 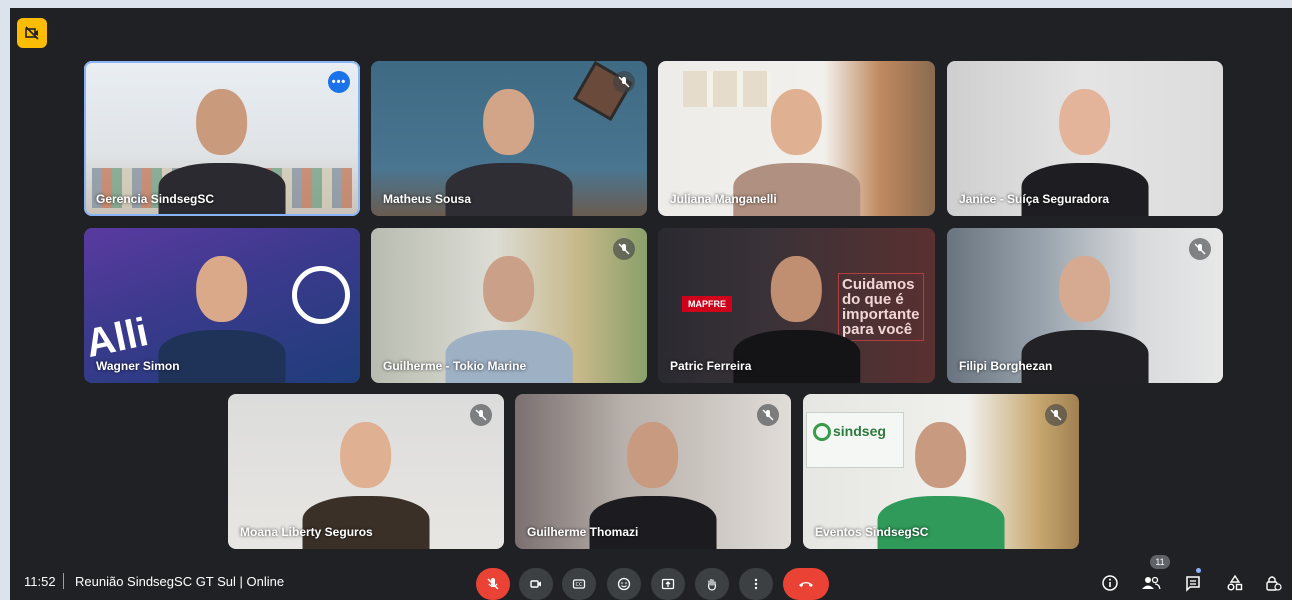 I want to click on svg-text: CC, so click(x=579, y=585).